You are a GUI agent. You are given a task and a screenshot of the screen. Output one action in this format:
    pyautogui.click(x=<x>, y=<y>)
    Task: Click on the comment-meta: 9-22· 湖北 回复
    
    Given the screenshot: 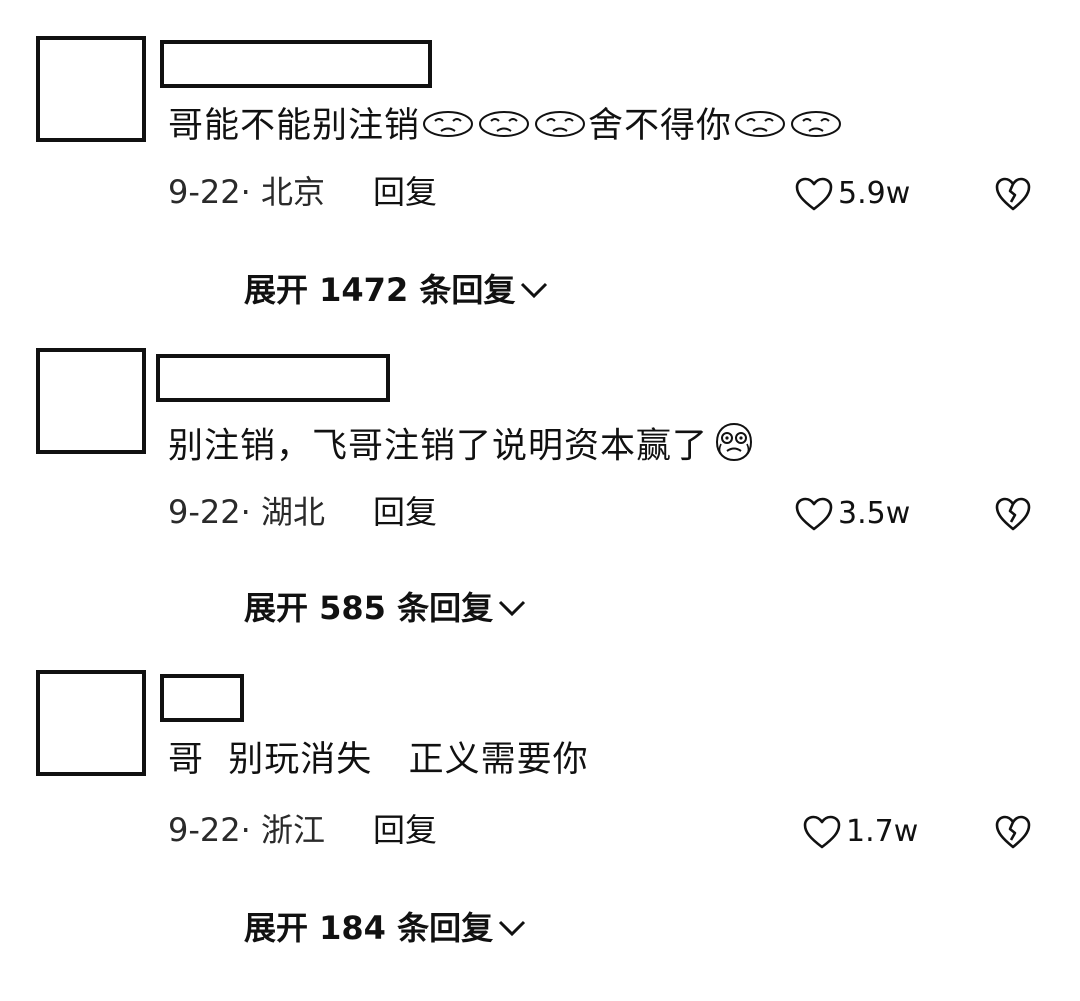 What is the action you would take?
    pyautogui.click(x=302, y=512)
    